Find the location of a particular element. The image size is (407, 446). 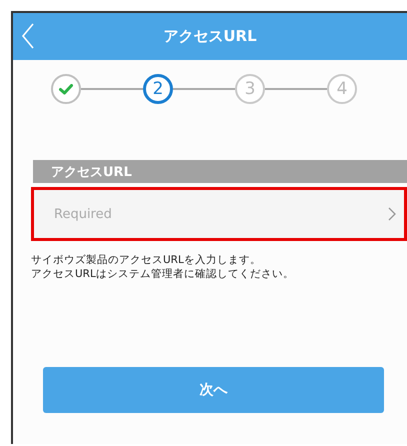

url-field: Required is located at coordinates (219, 214).